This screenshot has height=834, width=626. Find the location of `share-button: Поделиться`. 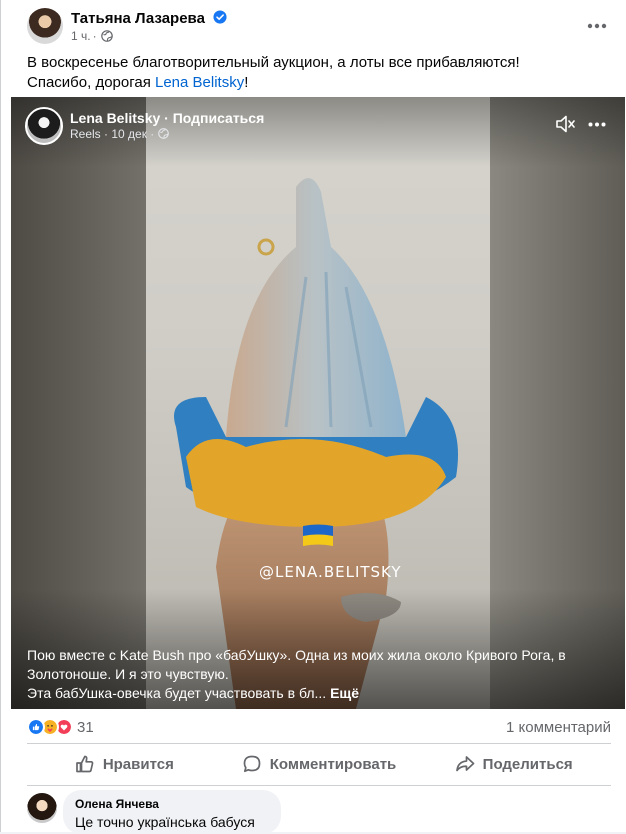

share-button: Поделиться is located at coordinates (513, 764).